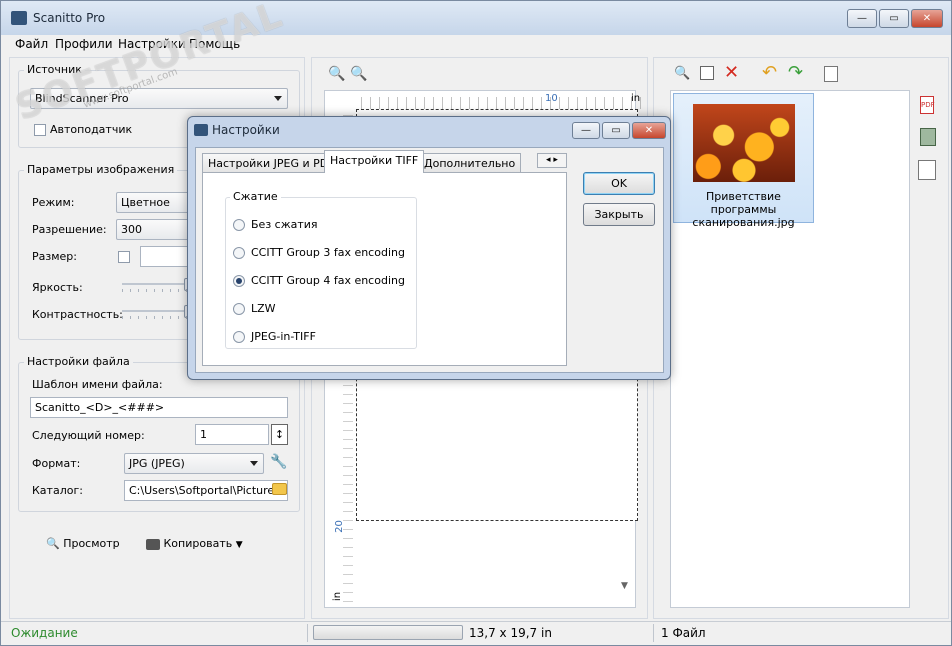  What do you see at coordinates (927, 105) in the screenshot?
I see `pdf-icon: PDF` at bounding box center [927, 105].